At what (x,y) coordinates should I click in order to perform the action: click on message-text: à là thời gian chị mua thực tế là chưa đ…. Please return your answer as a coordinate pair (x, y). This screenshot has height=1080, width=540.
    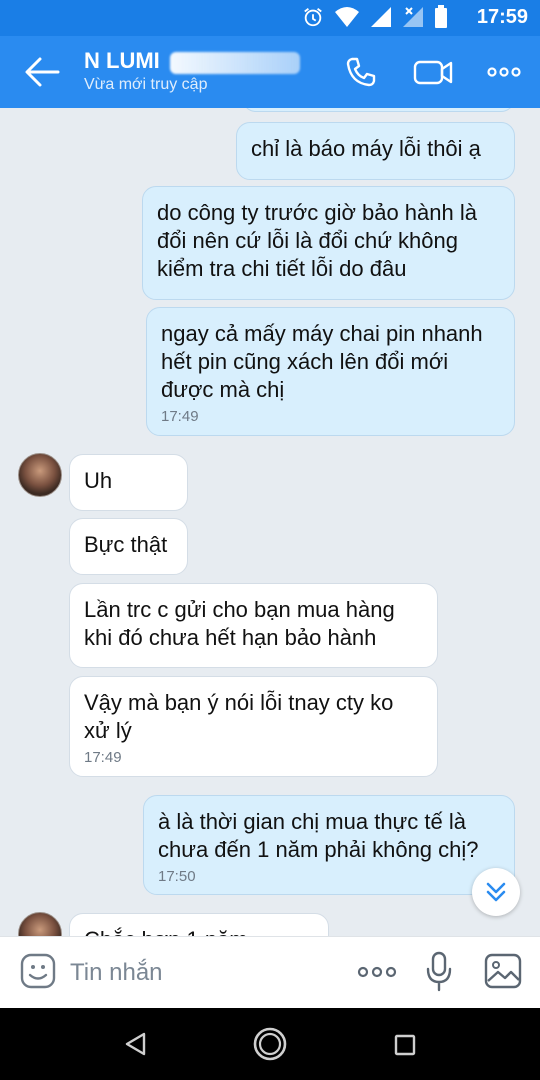
    Looking at the image, I should click on (318, 835).